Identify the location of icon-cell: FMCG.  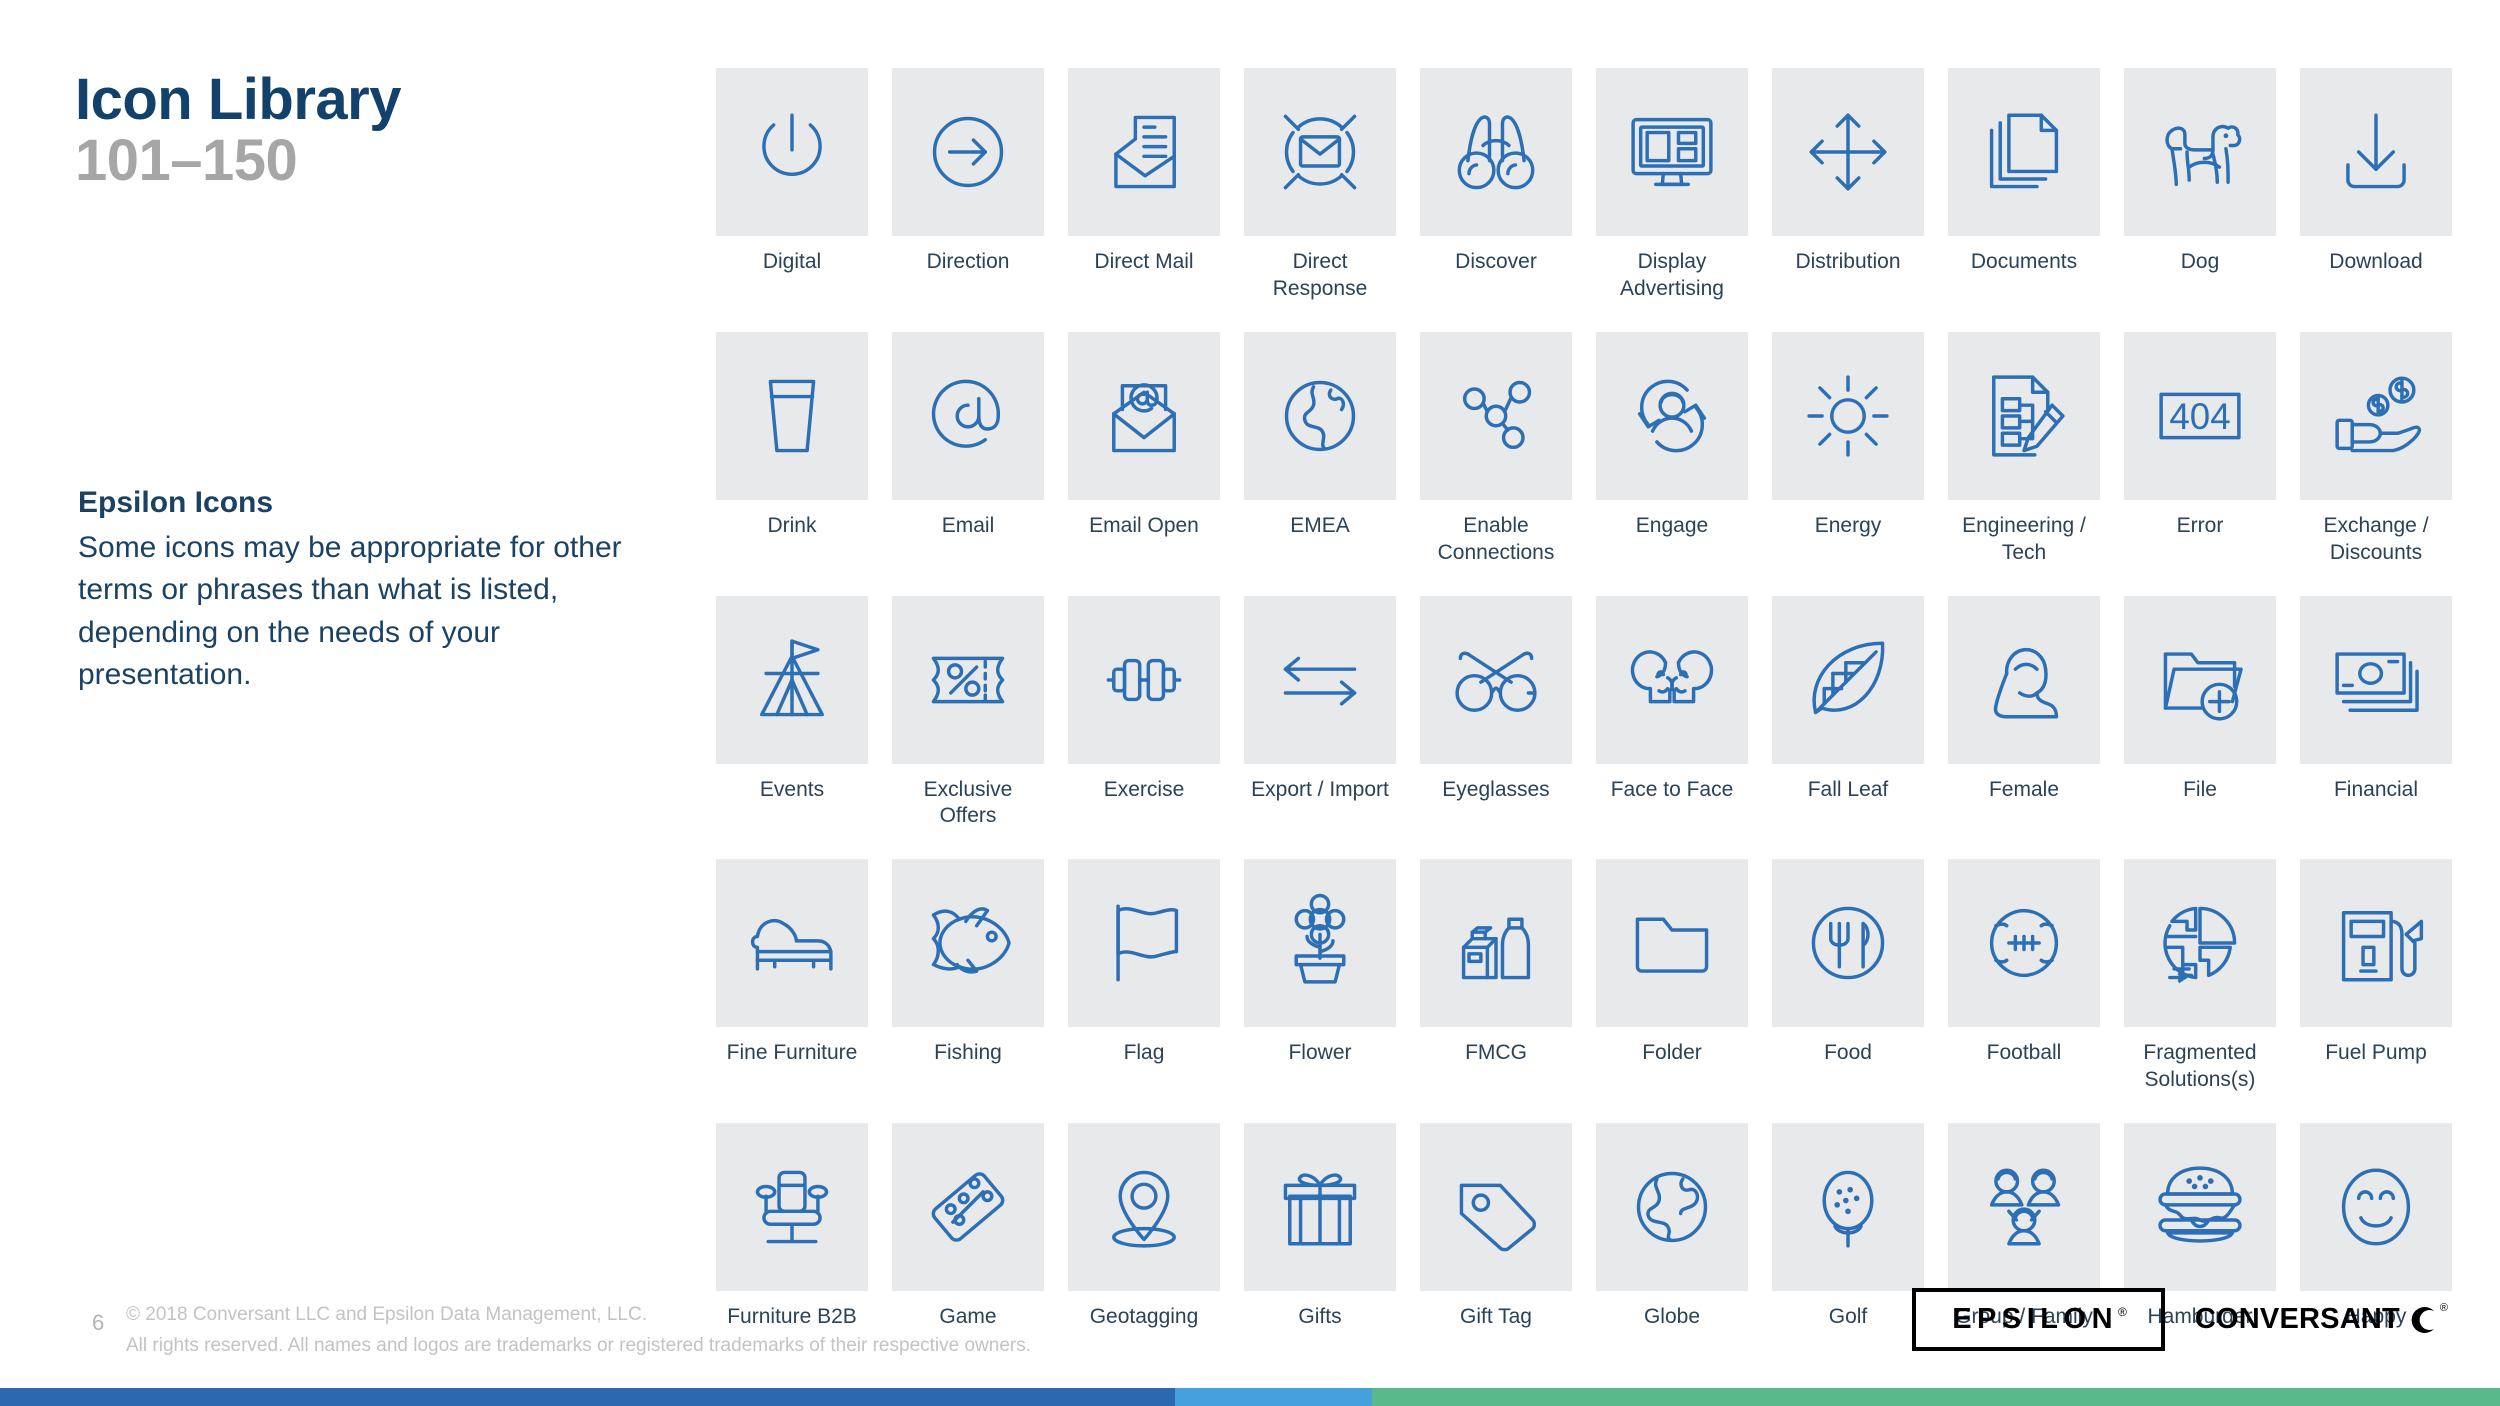
(1496, 976).